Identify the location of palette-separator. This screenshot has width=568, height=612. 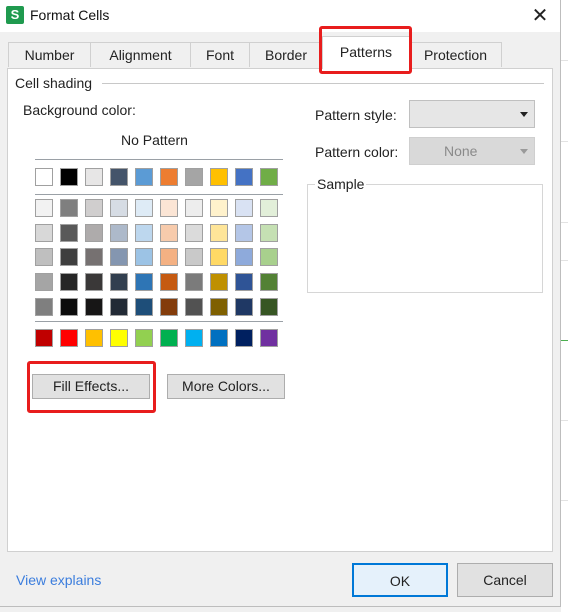
(159, 194).